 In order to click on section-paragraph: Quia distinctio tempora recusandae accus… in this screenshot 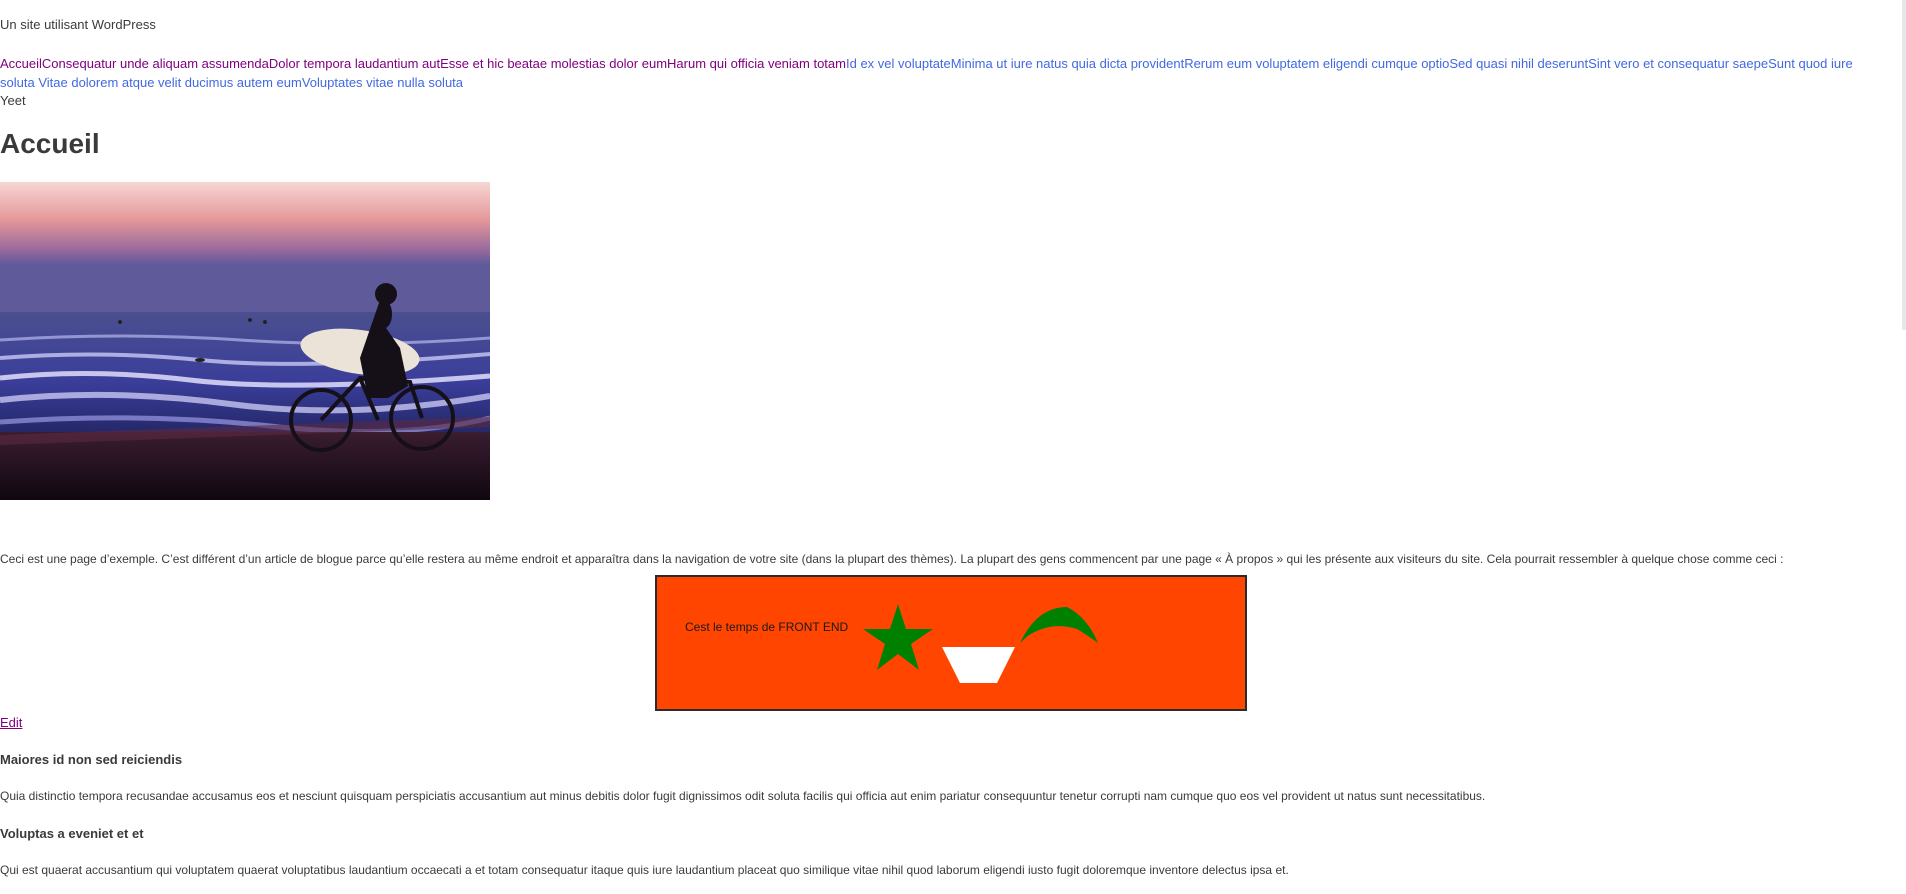, I will do `click(743, 796)`.